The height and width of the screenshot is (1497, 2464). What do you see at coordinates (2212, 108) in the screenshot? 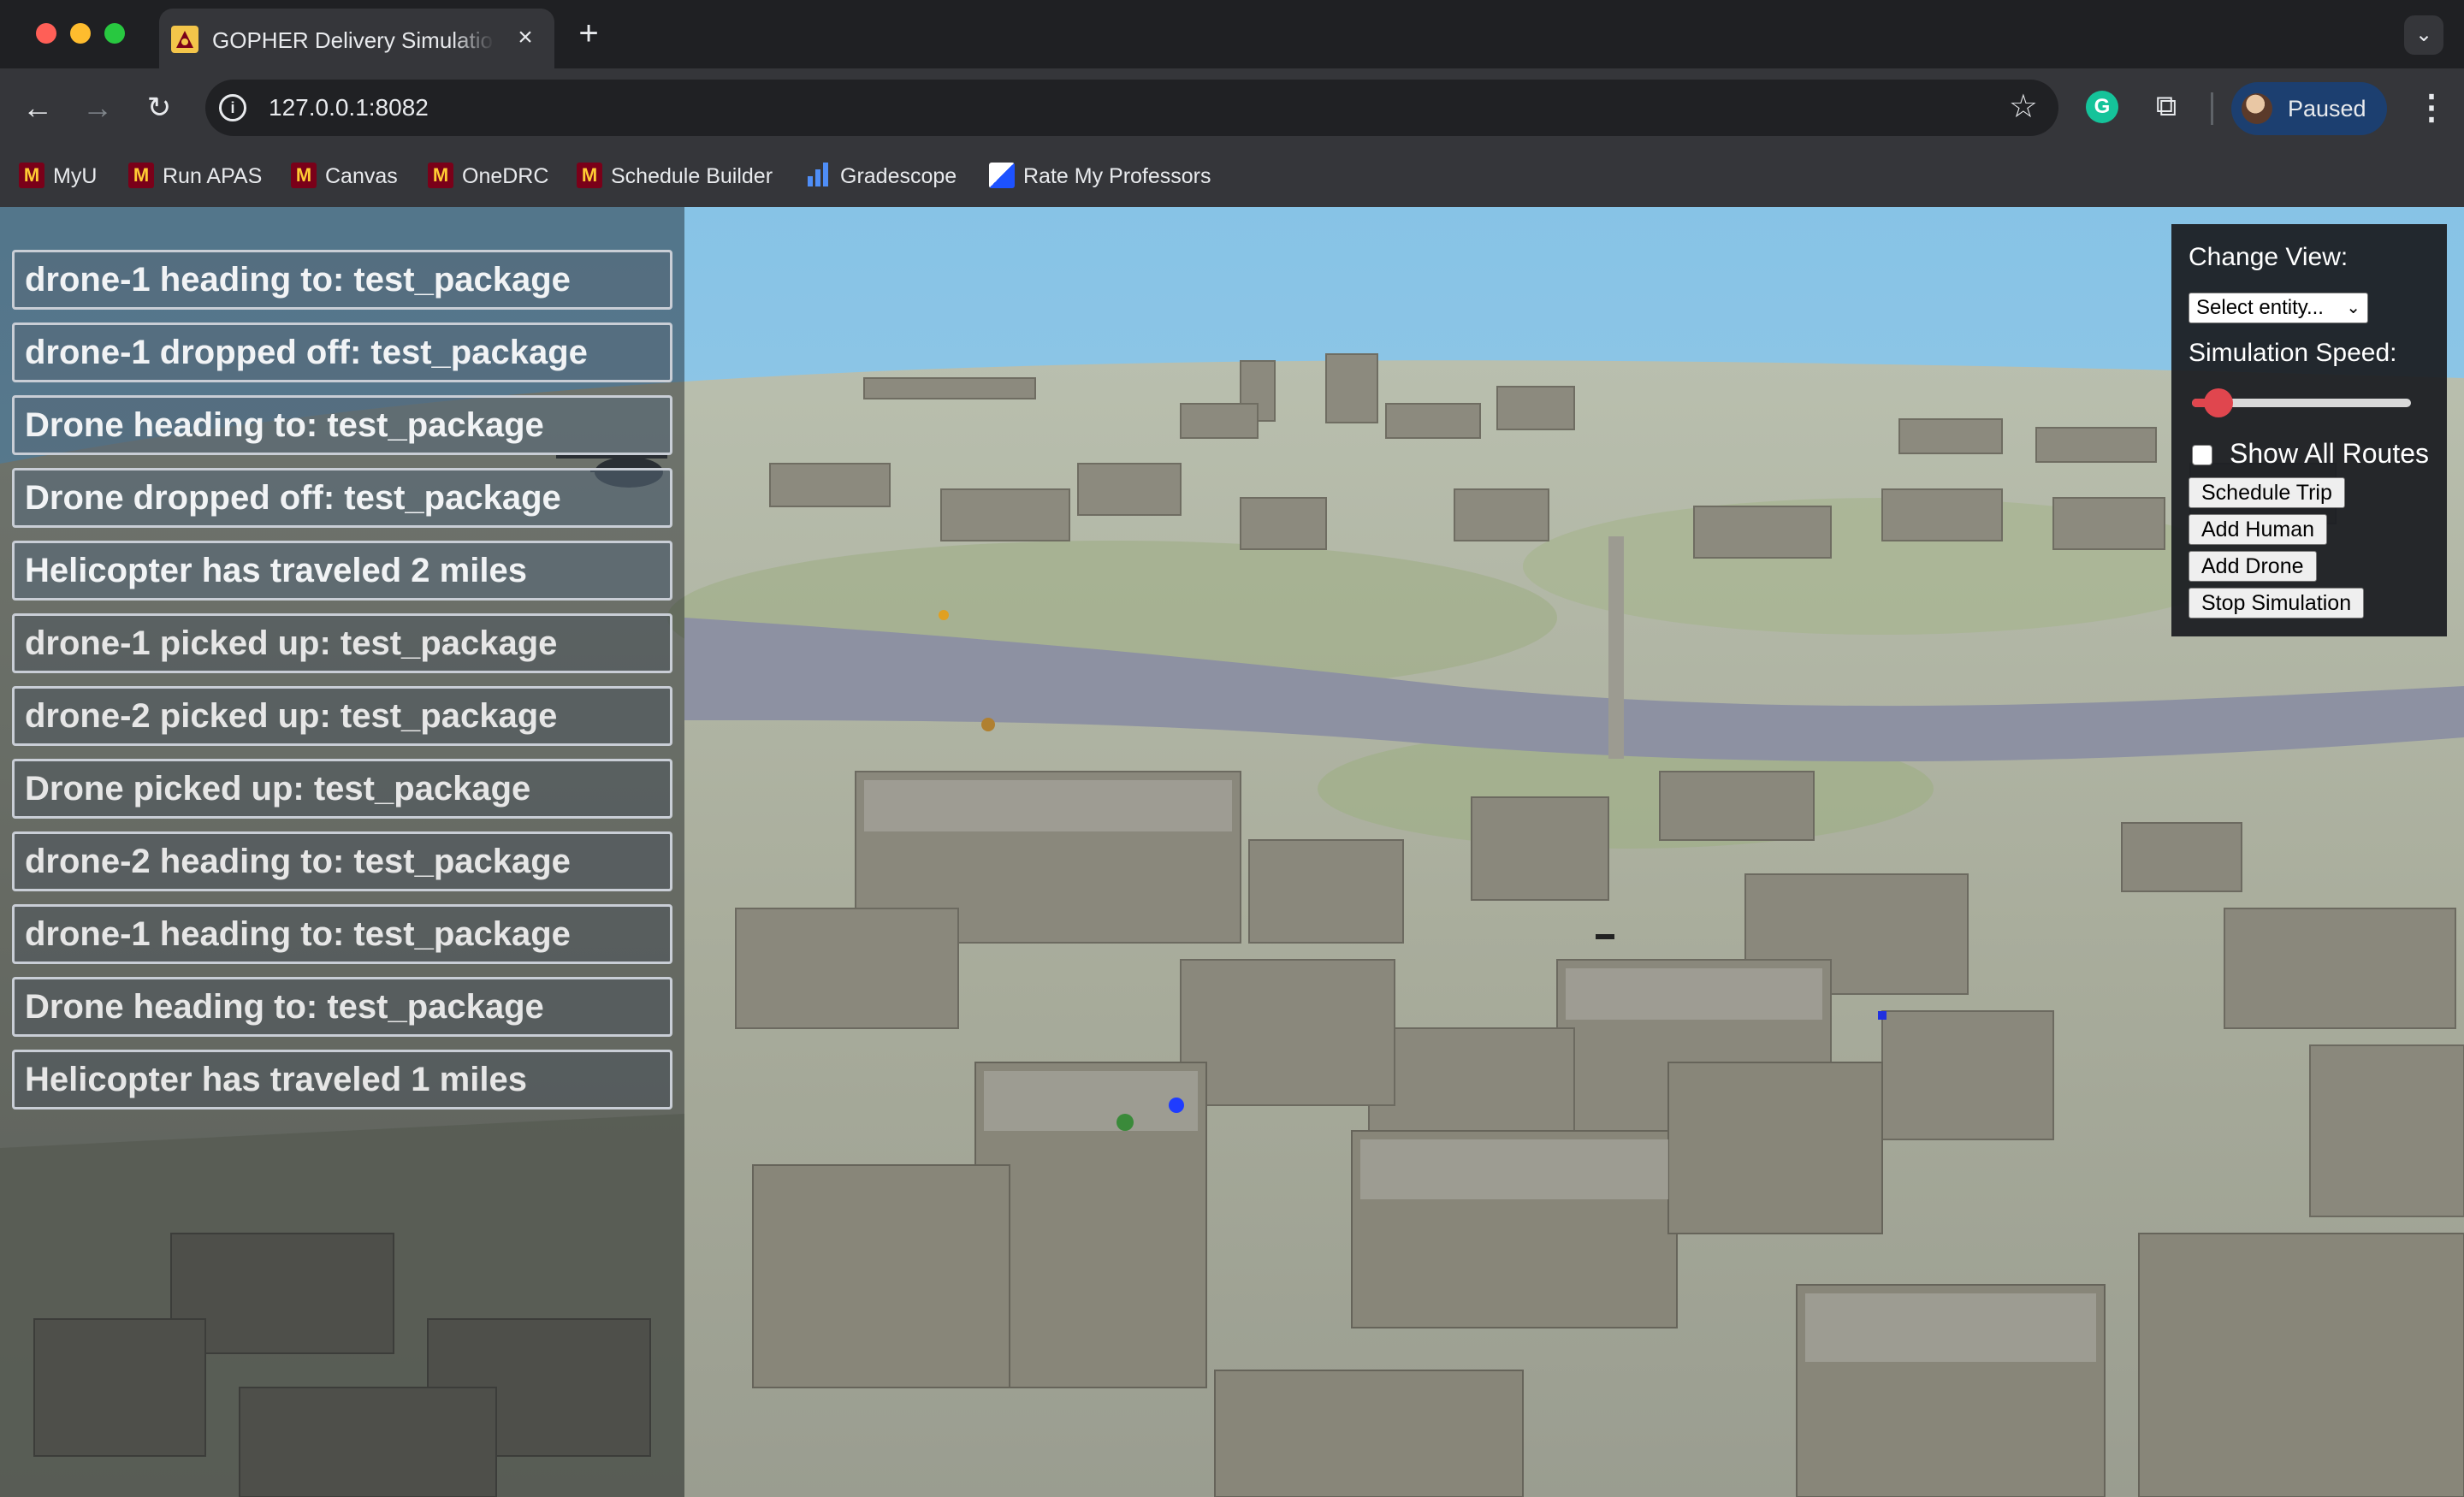
I see `toolbar-divider` at bounding box center [2212, 108].